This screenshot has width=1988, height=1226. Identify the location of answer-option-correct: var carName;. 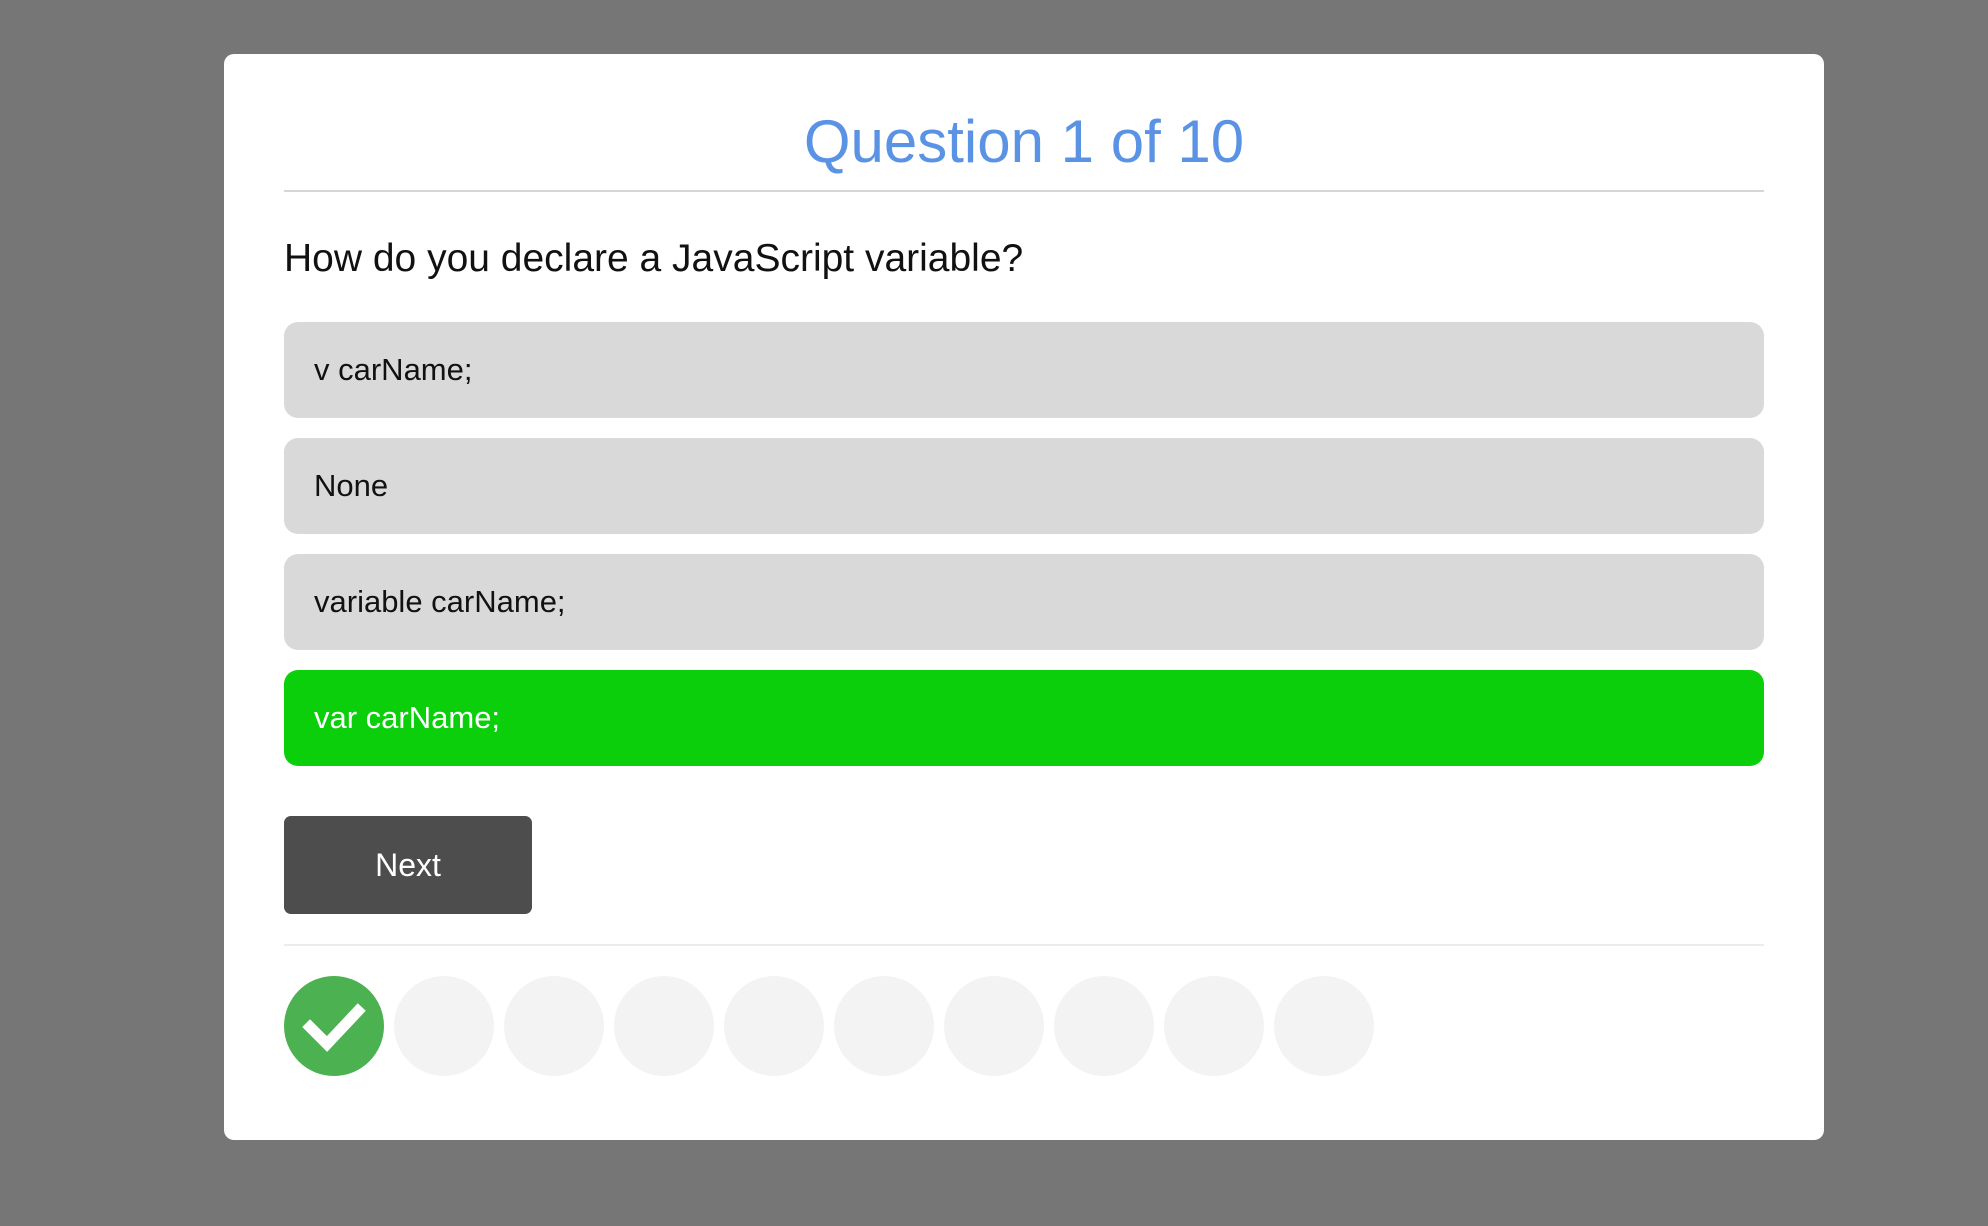
(1024, 718).